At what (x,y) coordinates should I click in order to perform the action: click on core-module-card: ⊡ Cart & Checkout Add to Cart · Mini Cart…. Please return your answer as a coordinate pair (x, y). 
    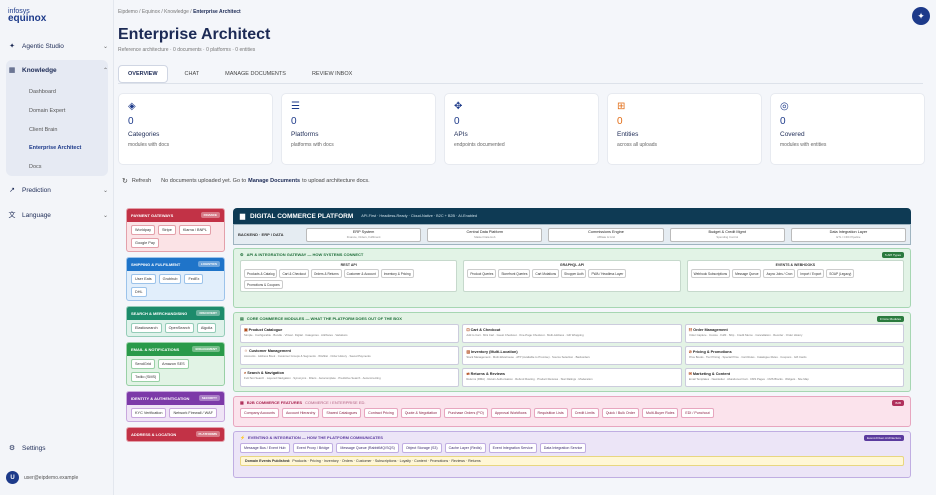
    Looking at the image, I should click on (572, 333).